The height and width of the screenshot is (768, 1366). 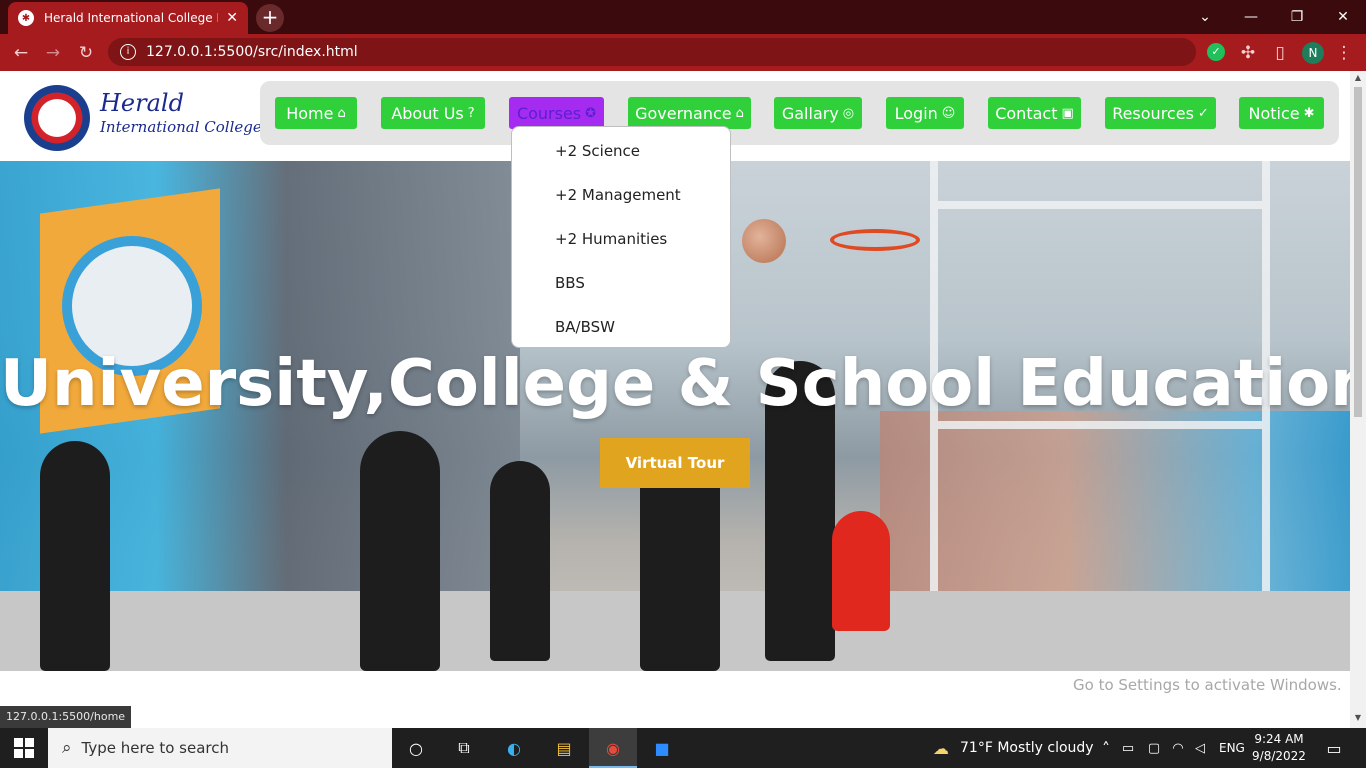 I want to click on search-icon: ⌕, so click(x=67, y=748).